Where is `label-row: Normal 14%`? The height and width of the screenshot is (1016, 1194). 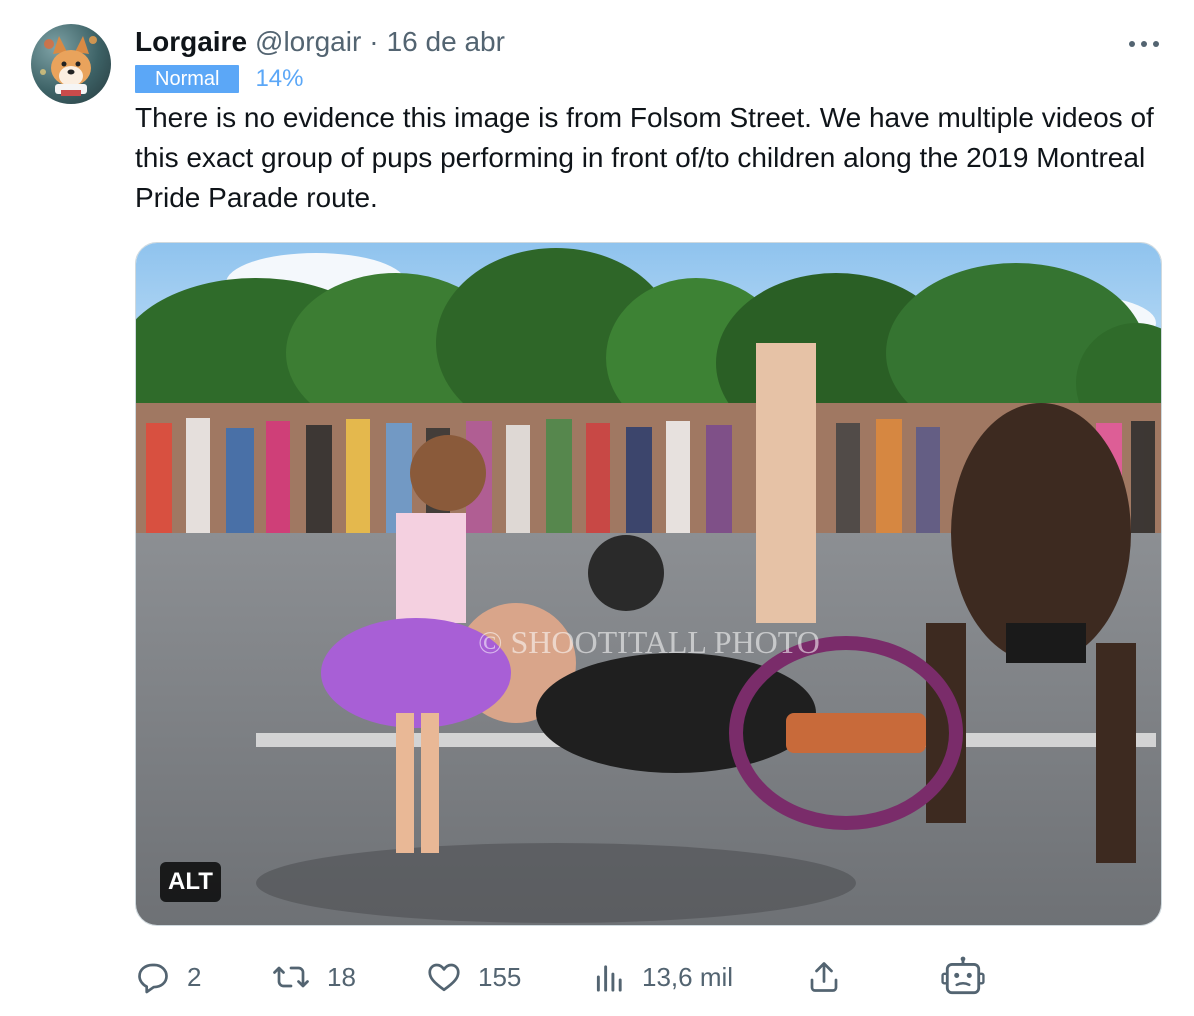
label-row: Normal 14% is located at coordinates (219, 79).